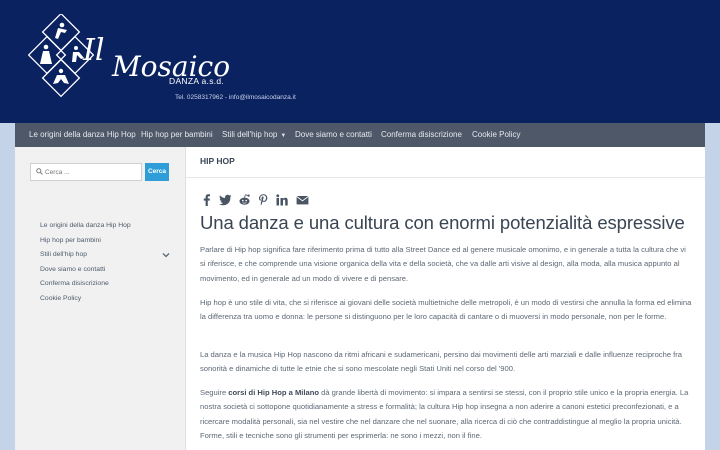 The width and height of the screenshot is (720, 450). Describe the element at coordinates (64, 255) in the screenshot. I see `sidebar-item-label: Stili dell'hip hop` at that location.